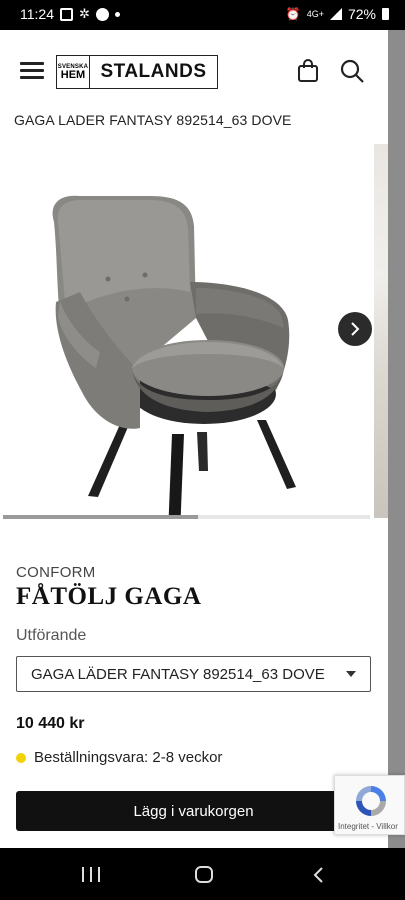 The width and height of the screenshot is (405, 900). Describe the element at coordinates (32, 71) in the screenshot. I see `menu-icon` at that location.